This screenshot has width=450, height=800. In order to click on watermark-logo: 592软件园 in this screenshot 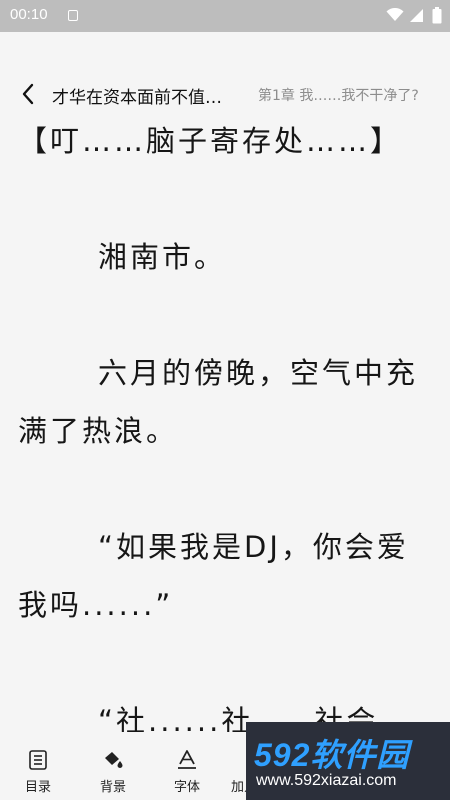, I will do `click(332, 755)`.